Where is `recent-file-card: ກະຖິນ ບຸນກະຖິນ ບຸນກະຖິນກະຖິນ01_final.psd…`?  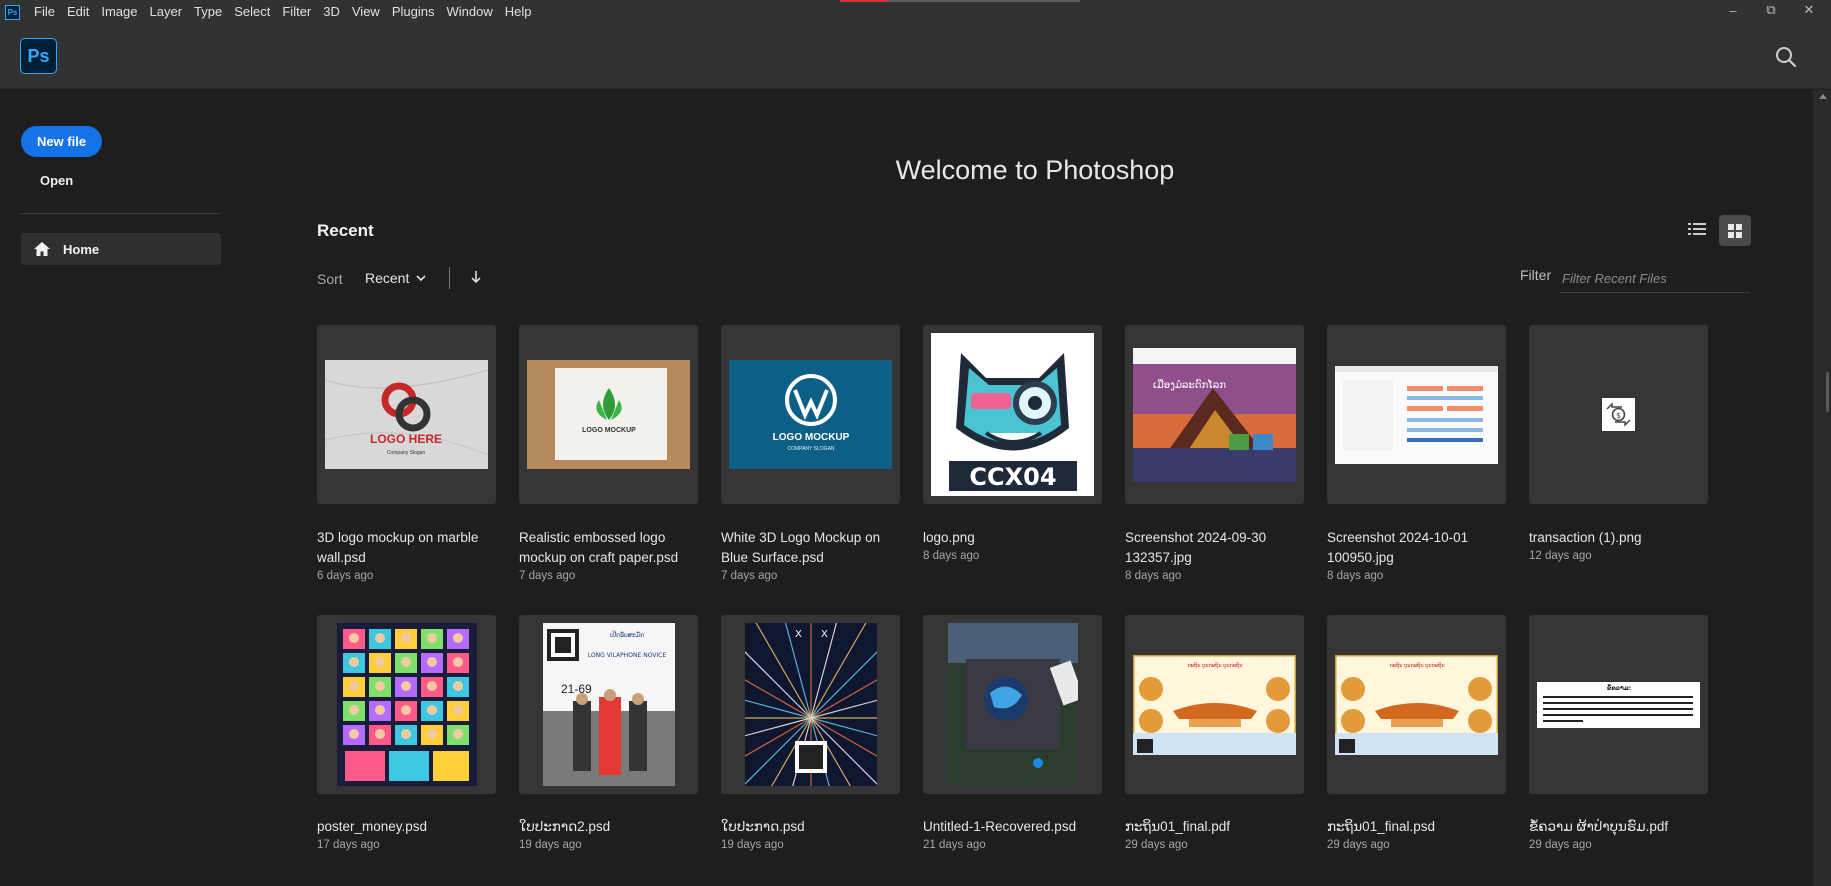
recent-file-card: ກະຖິນ ບຸນກະຖິນ ບຸນກະຖິນກະຖິນ01_final.psd… is located at coordinates (1416, 733).